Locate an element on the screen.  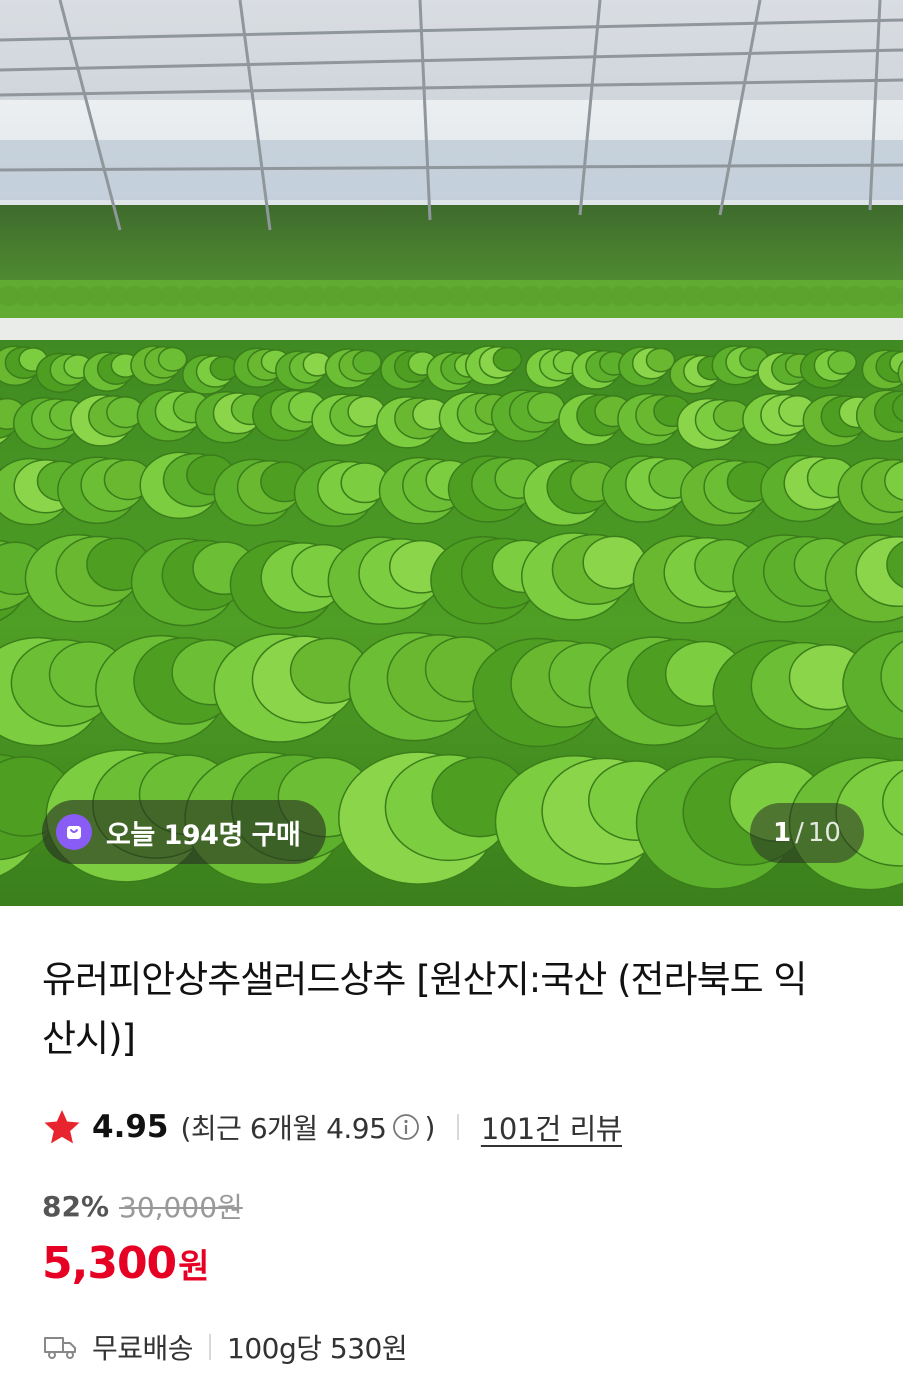
sale-price-value: 5,300 is located at coordinates (109, 1263).